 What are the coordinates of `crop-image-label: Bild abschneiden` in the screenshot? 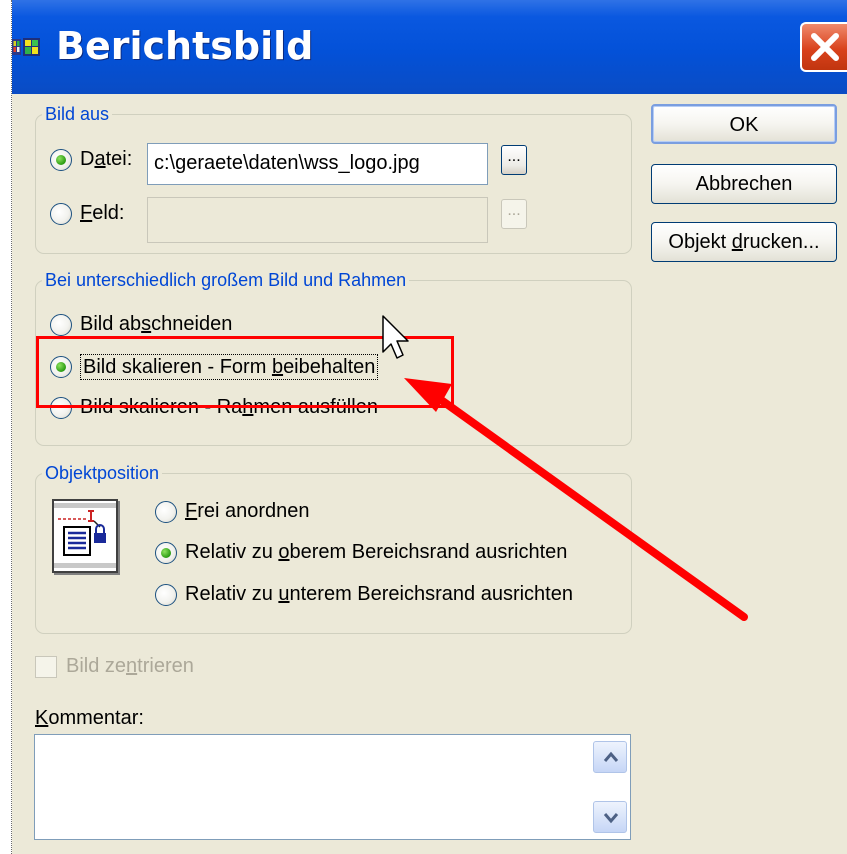 It's located at (156, 324).